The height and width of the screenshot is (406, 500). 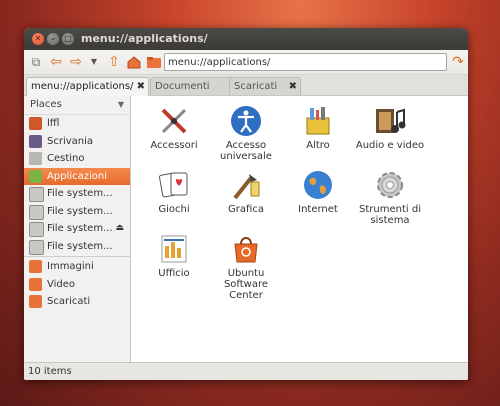 I want to click on app-internet: Internet, so click(x=318, y=191).